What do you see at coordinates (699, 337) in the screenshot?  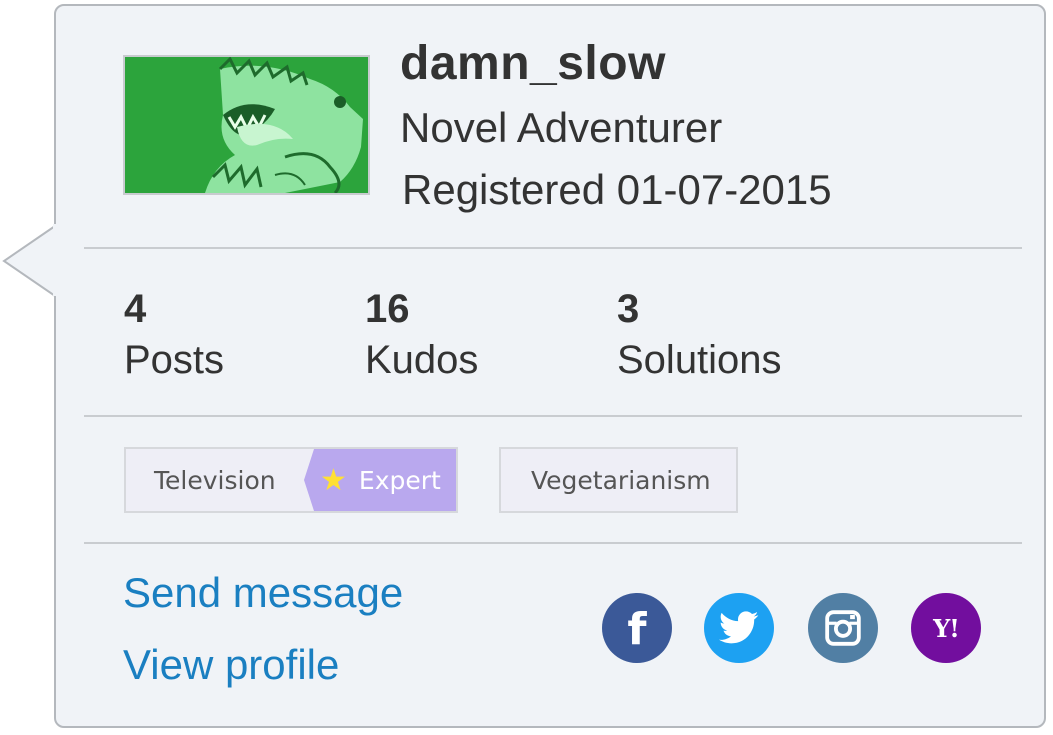 I see `stat-solutions: 3 Solutions` at bounding box center [699, 337].